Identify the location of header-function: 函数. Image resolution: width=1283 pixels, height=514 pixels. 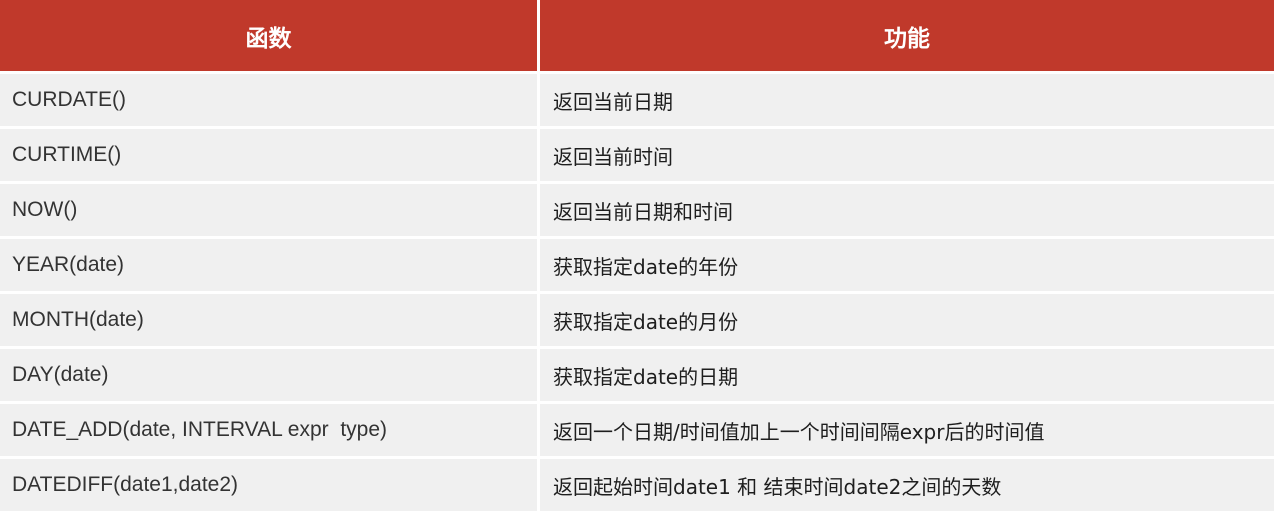
(270, 37).